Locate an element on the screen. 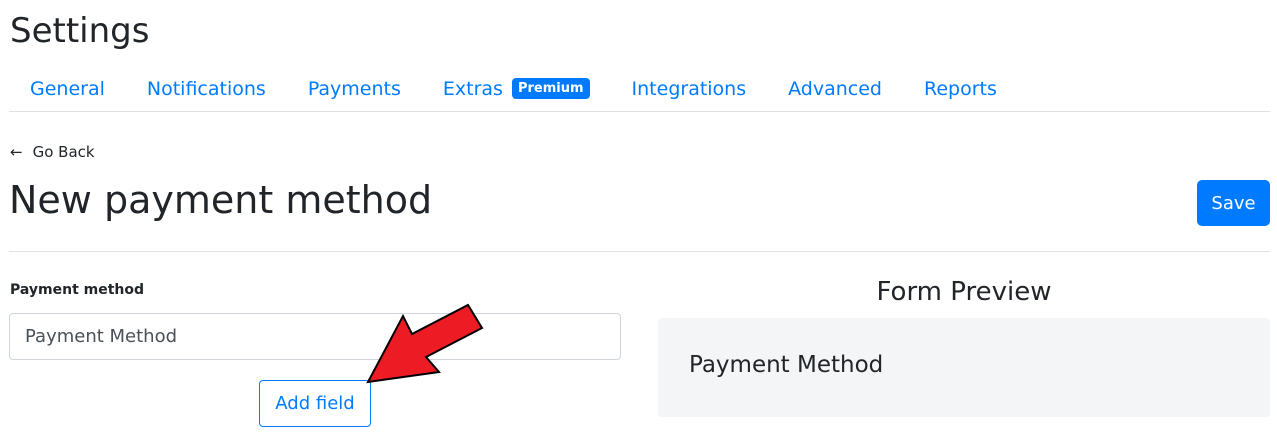 The height and width of the screenshot is (433, 1277). payment-method-input is located at coordinates (315, 336).